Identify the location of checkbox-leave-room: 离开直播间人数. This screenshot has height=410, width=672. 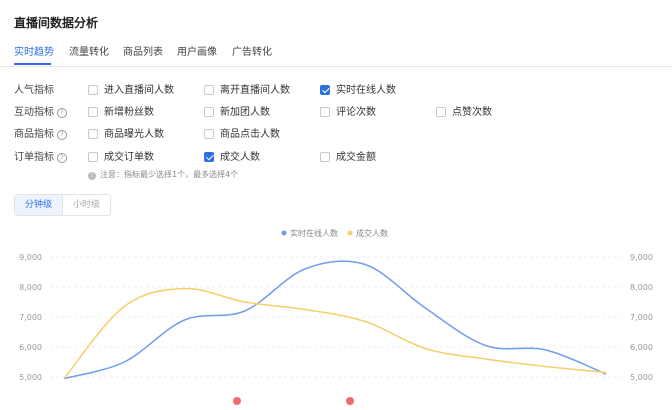
(247, 88).